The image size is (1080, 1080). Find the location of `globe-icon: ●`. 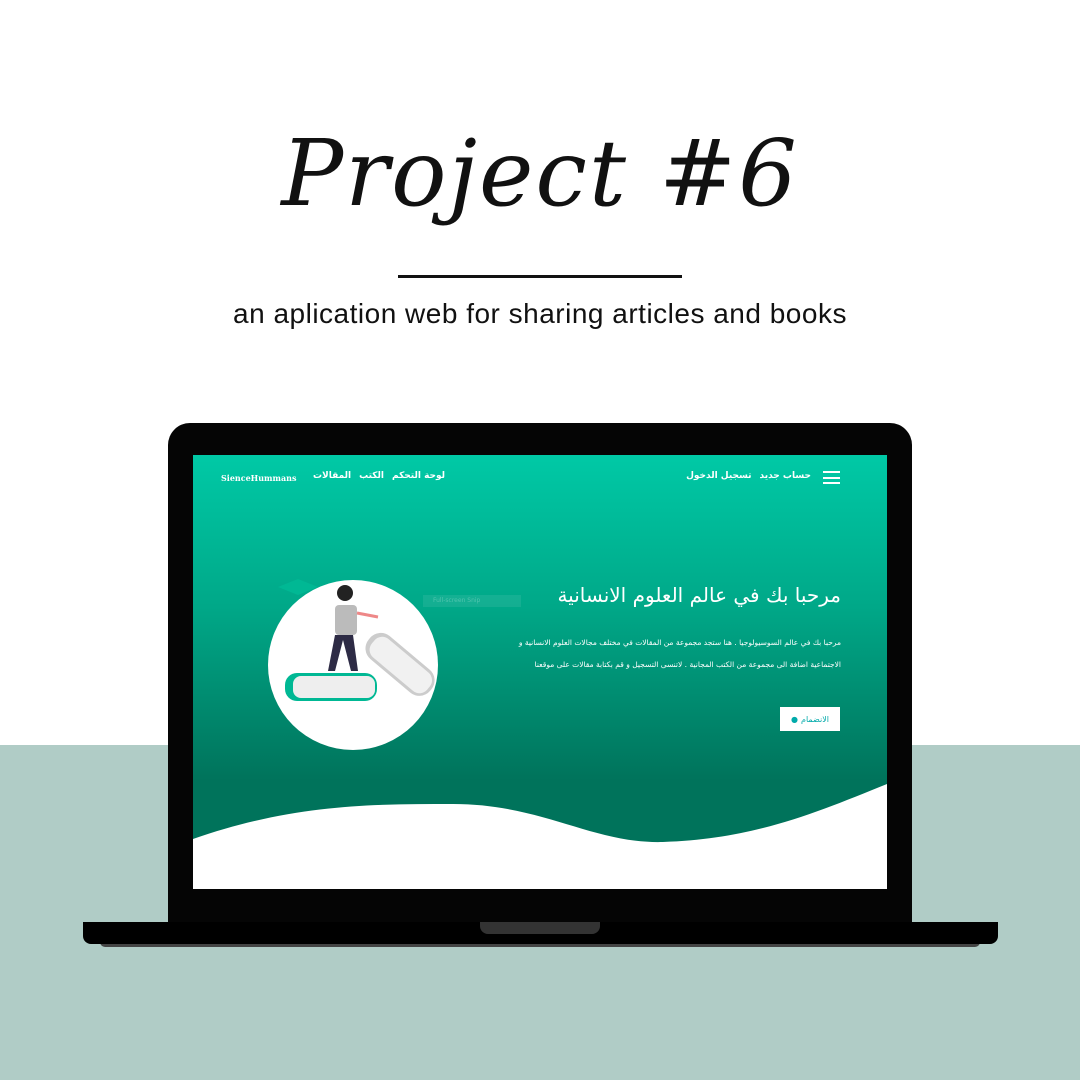

globe-icon: ● is located at coordinates (795, 719).